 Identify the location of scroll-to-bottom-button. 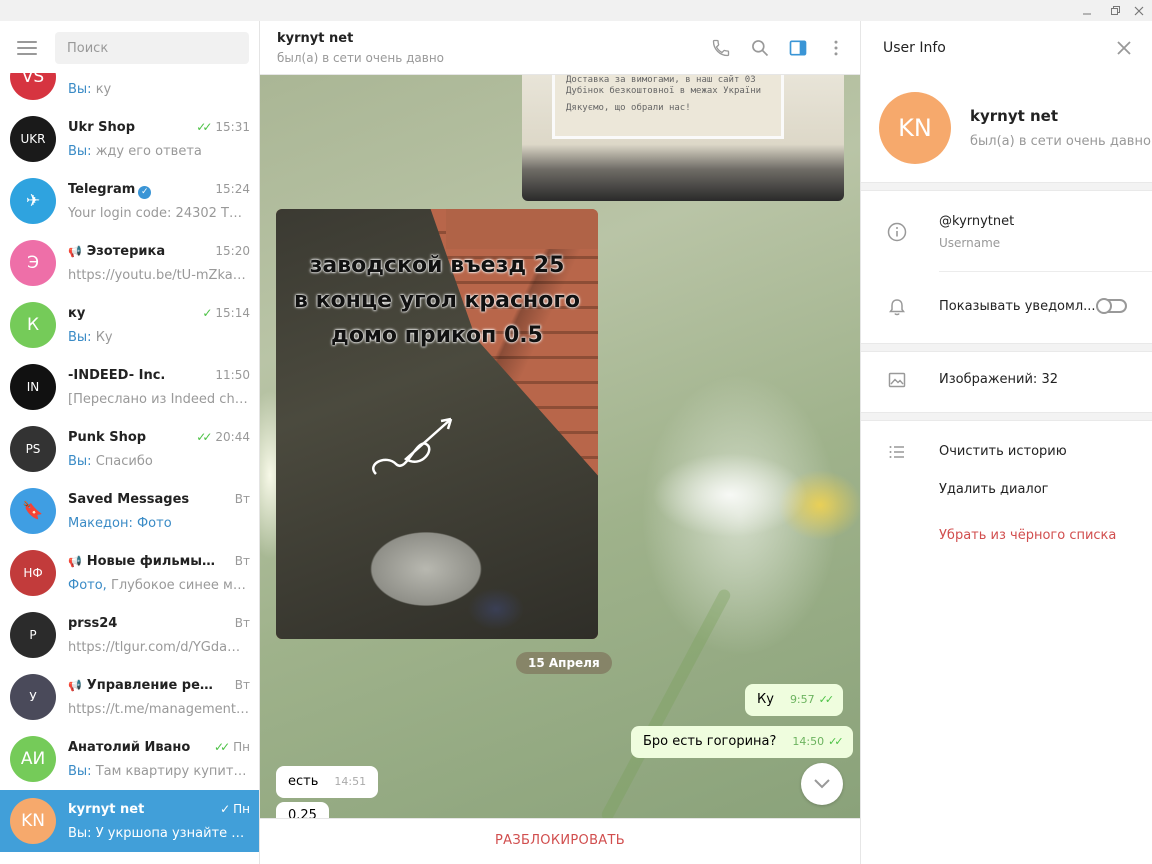
(822, 784).